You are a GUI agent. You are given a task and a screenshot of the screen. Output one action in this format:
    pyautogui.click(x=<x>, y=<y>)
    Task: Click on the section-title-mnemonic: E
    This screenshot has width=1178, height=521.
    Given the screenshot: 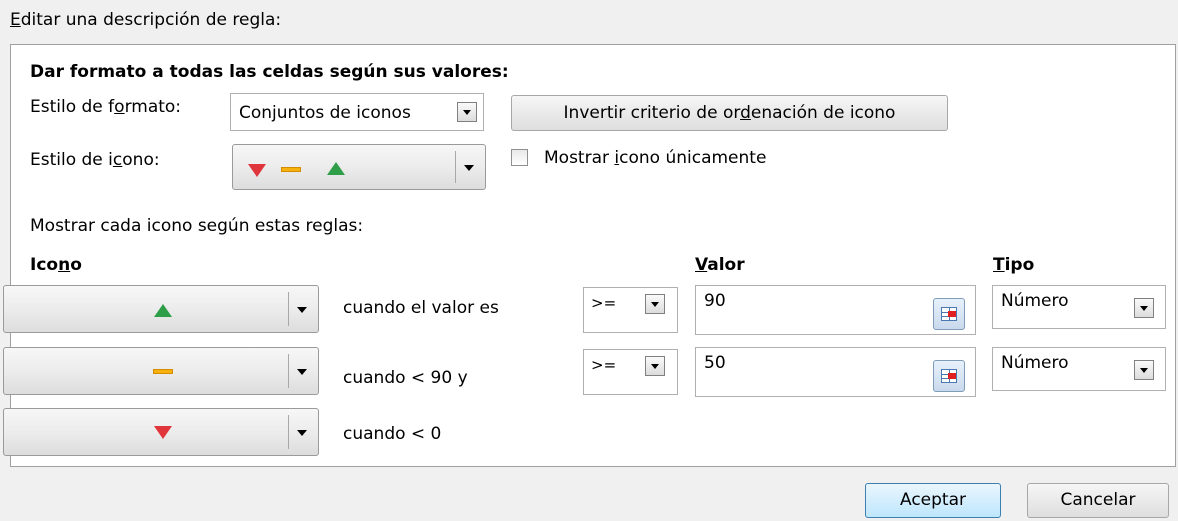 What is the action you would take?
    pyautogui.click(x=15, y=20)
    